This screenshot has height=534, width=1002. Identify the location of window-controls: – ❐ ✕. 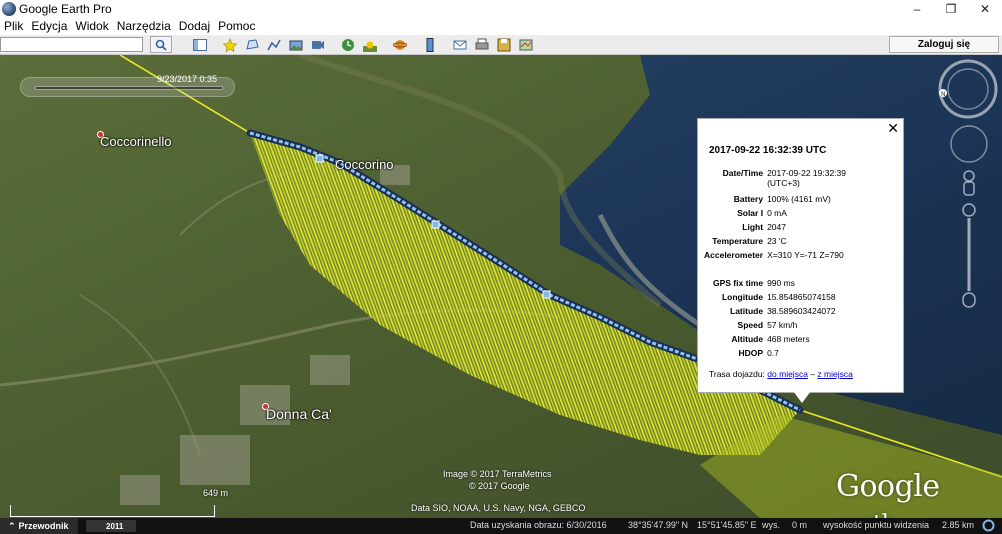
(951, 8).